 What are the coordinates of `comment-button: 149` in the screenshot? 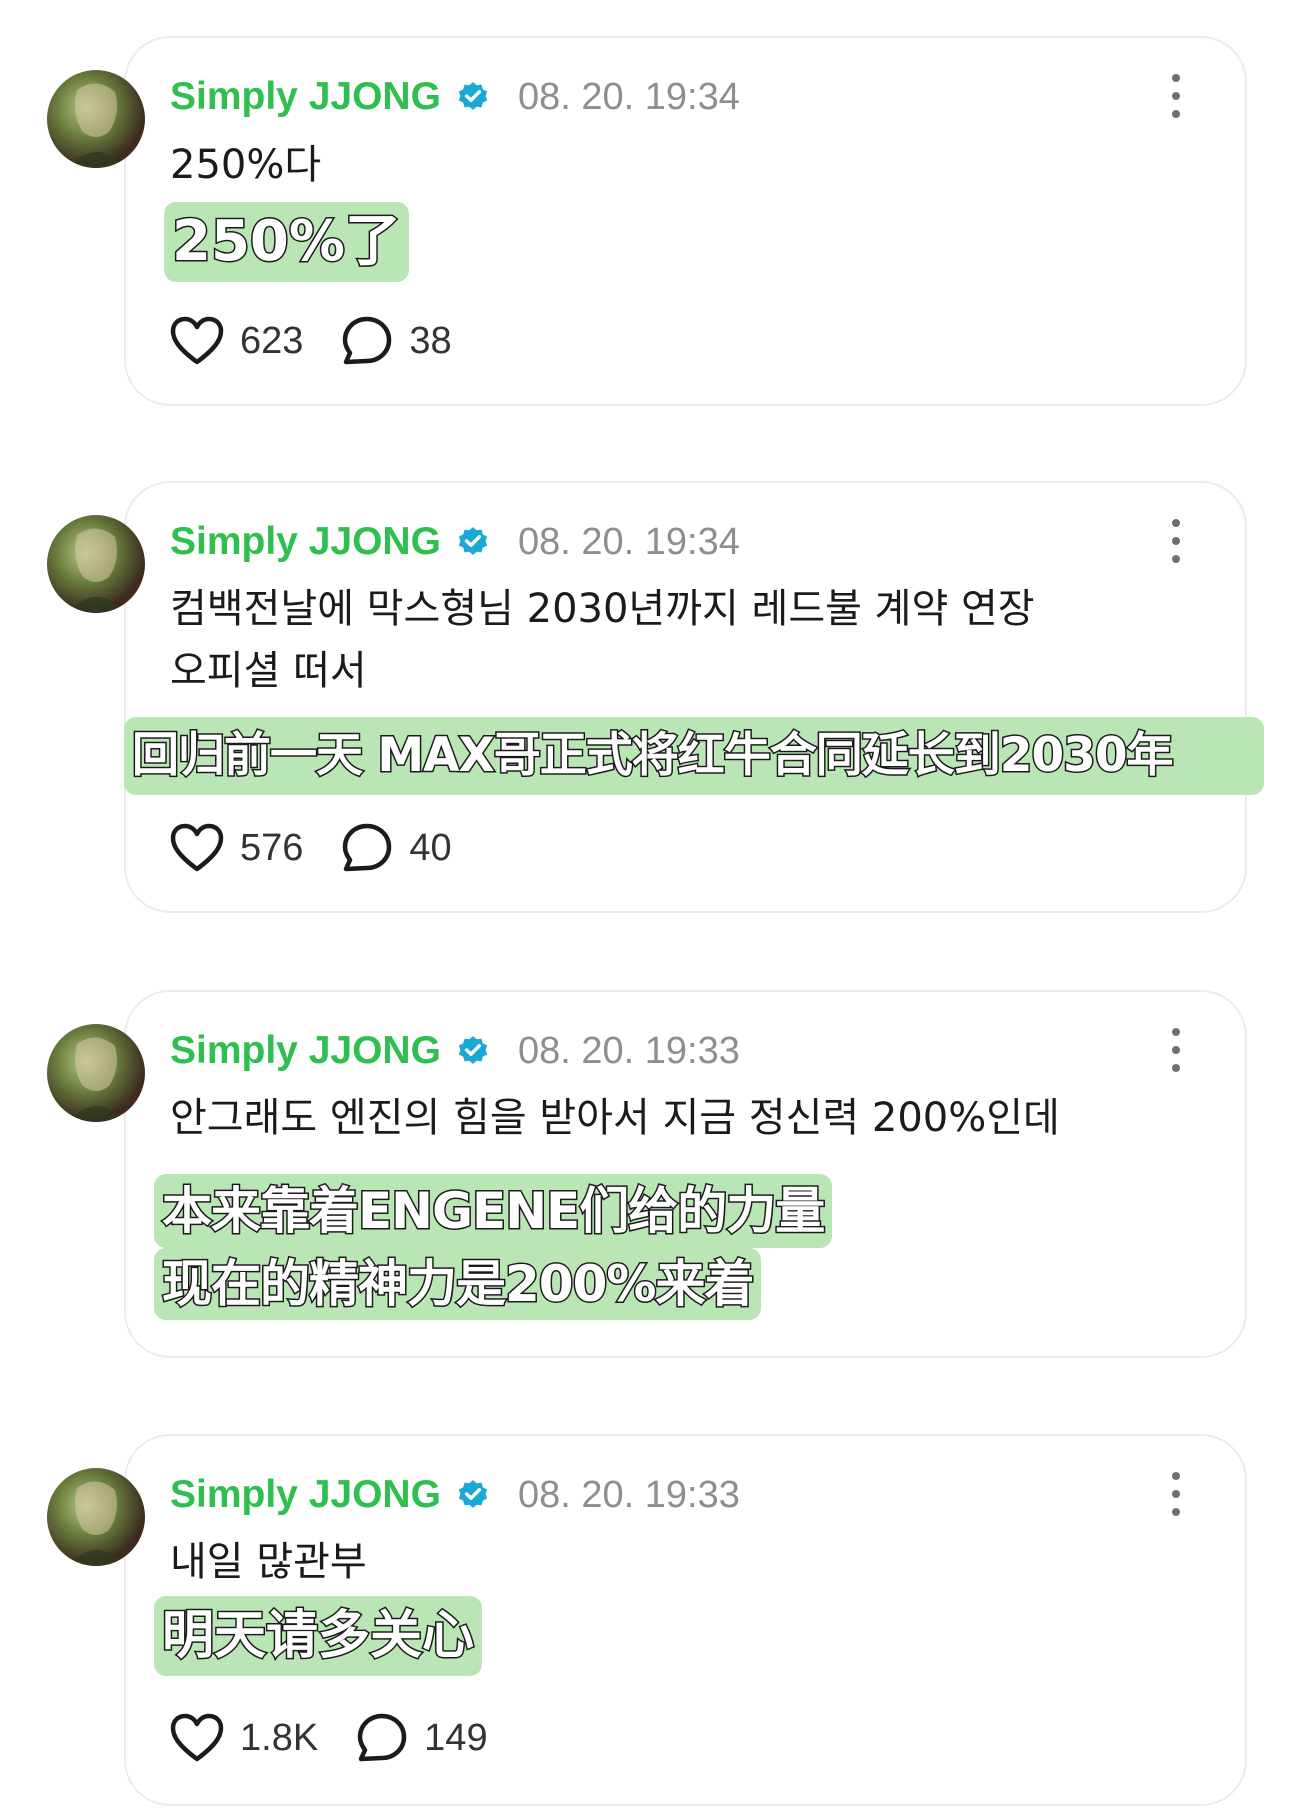 It's located at (422, 1738).